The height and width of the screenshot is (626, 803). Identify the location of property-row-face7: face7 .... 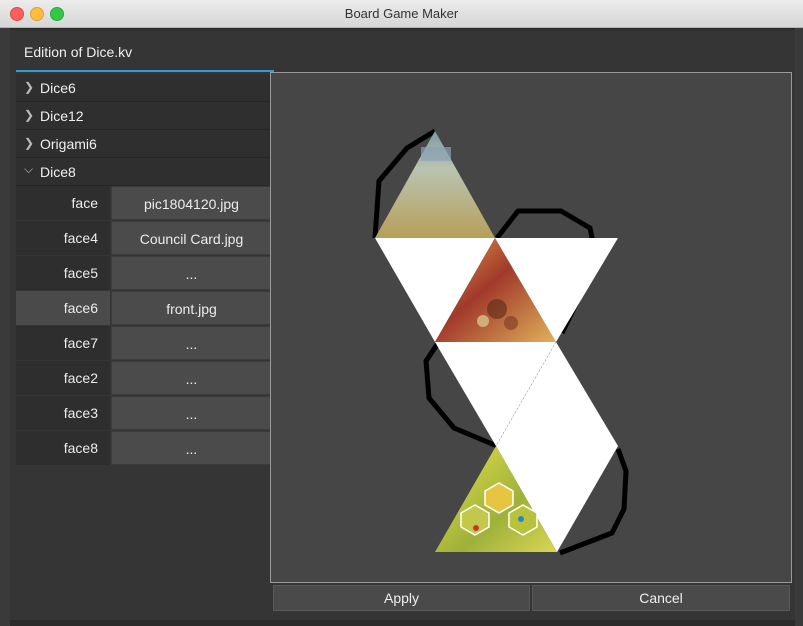
(144, 343).